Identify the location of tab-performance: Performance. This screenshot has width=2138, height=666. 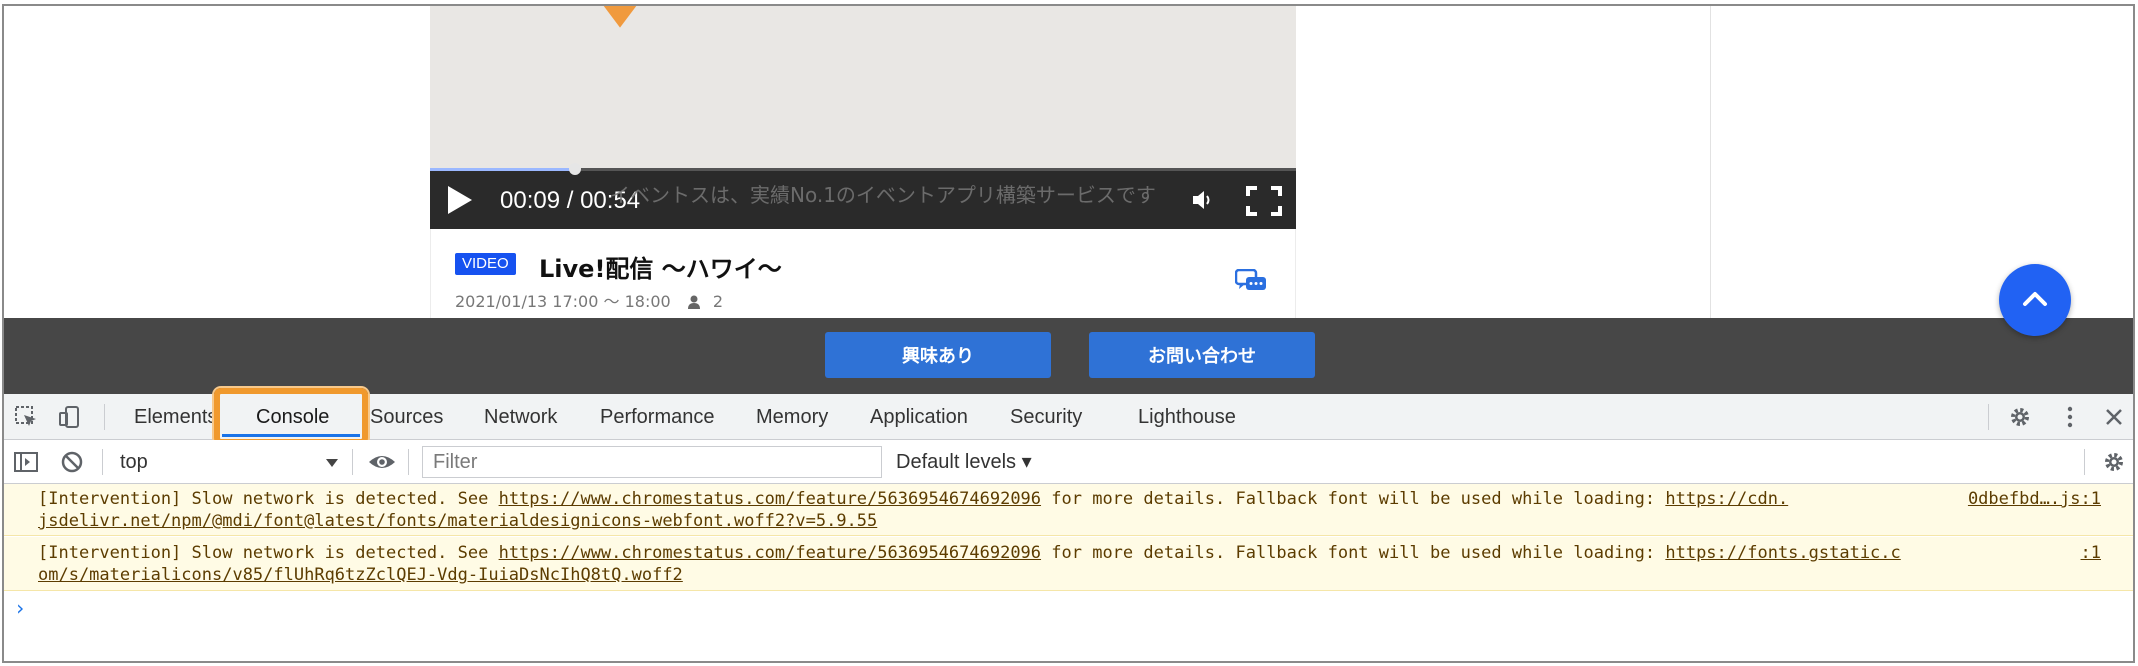
(657, 417).